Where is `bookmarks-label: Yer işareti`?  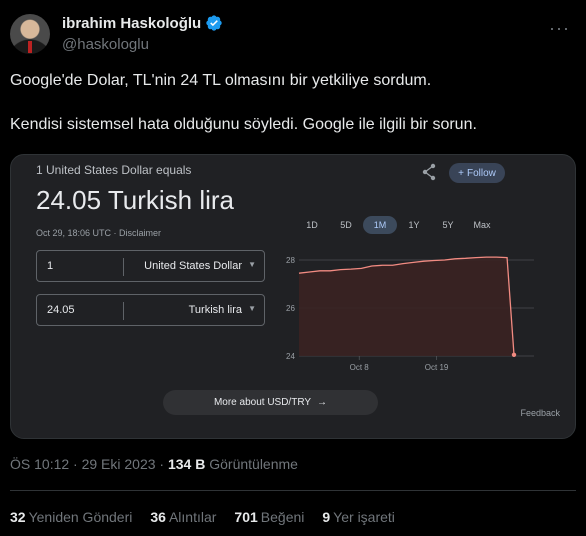 bookmarks-label: Yer işareti is located at coordinates (364, 517).